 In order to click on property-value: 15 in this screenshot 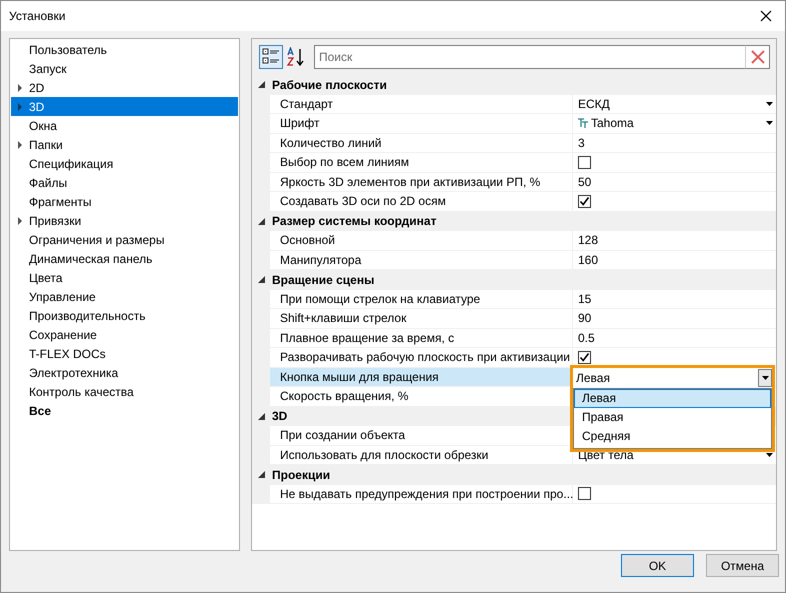, I will do `click(585, 299)`.